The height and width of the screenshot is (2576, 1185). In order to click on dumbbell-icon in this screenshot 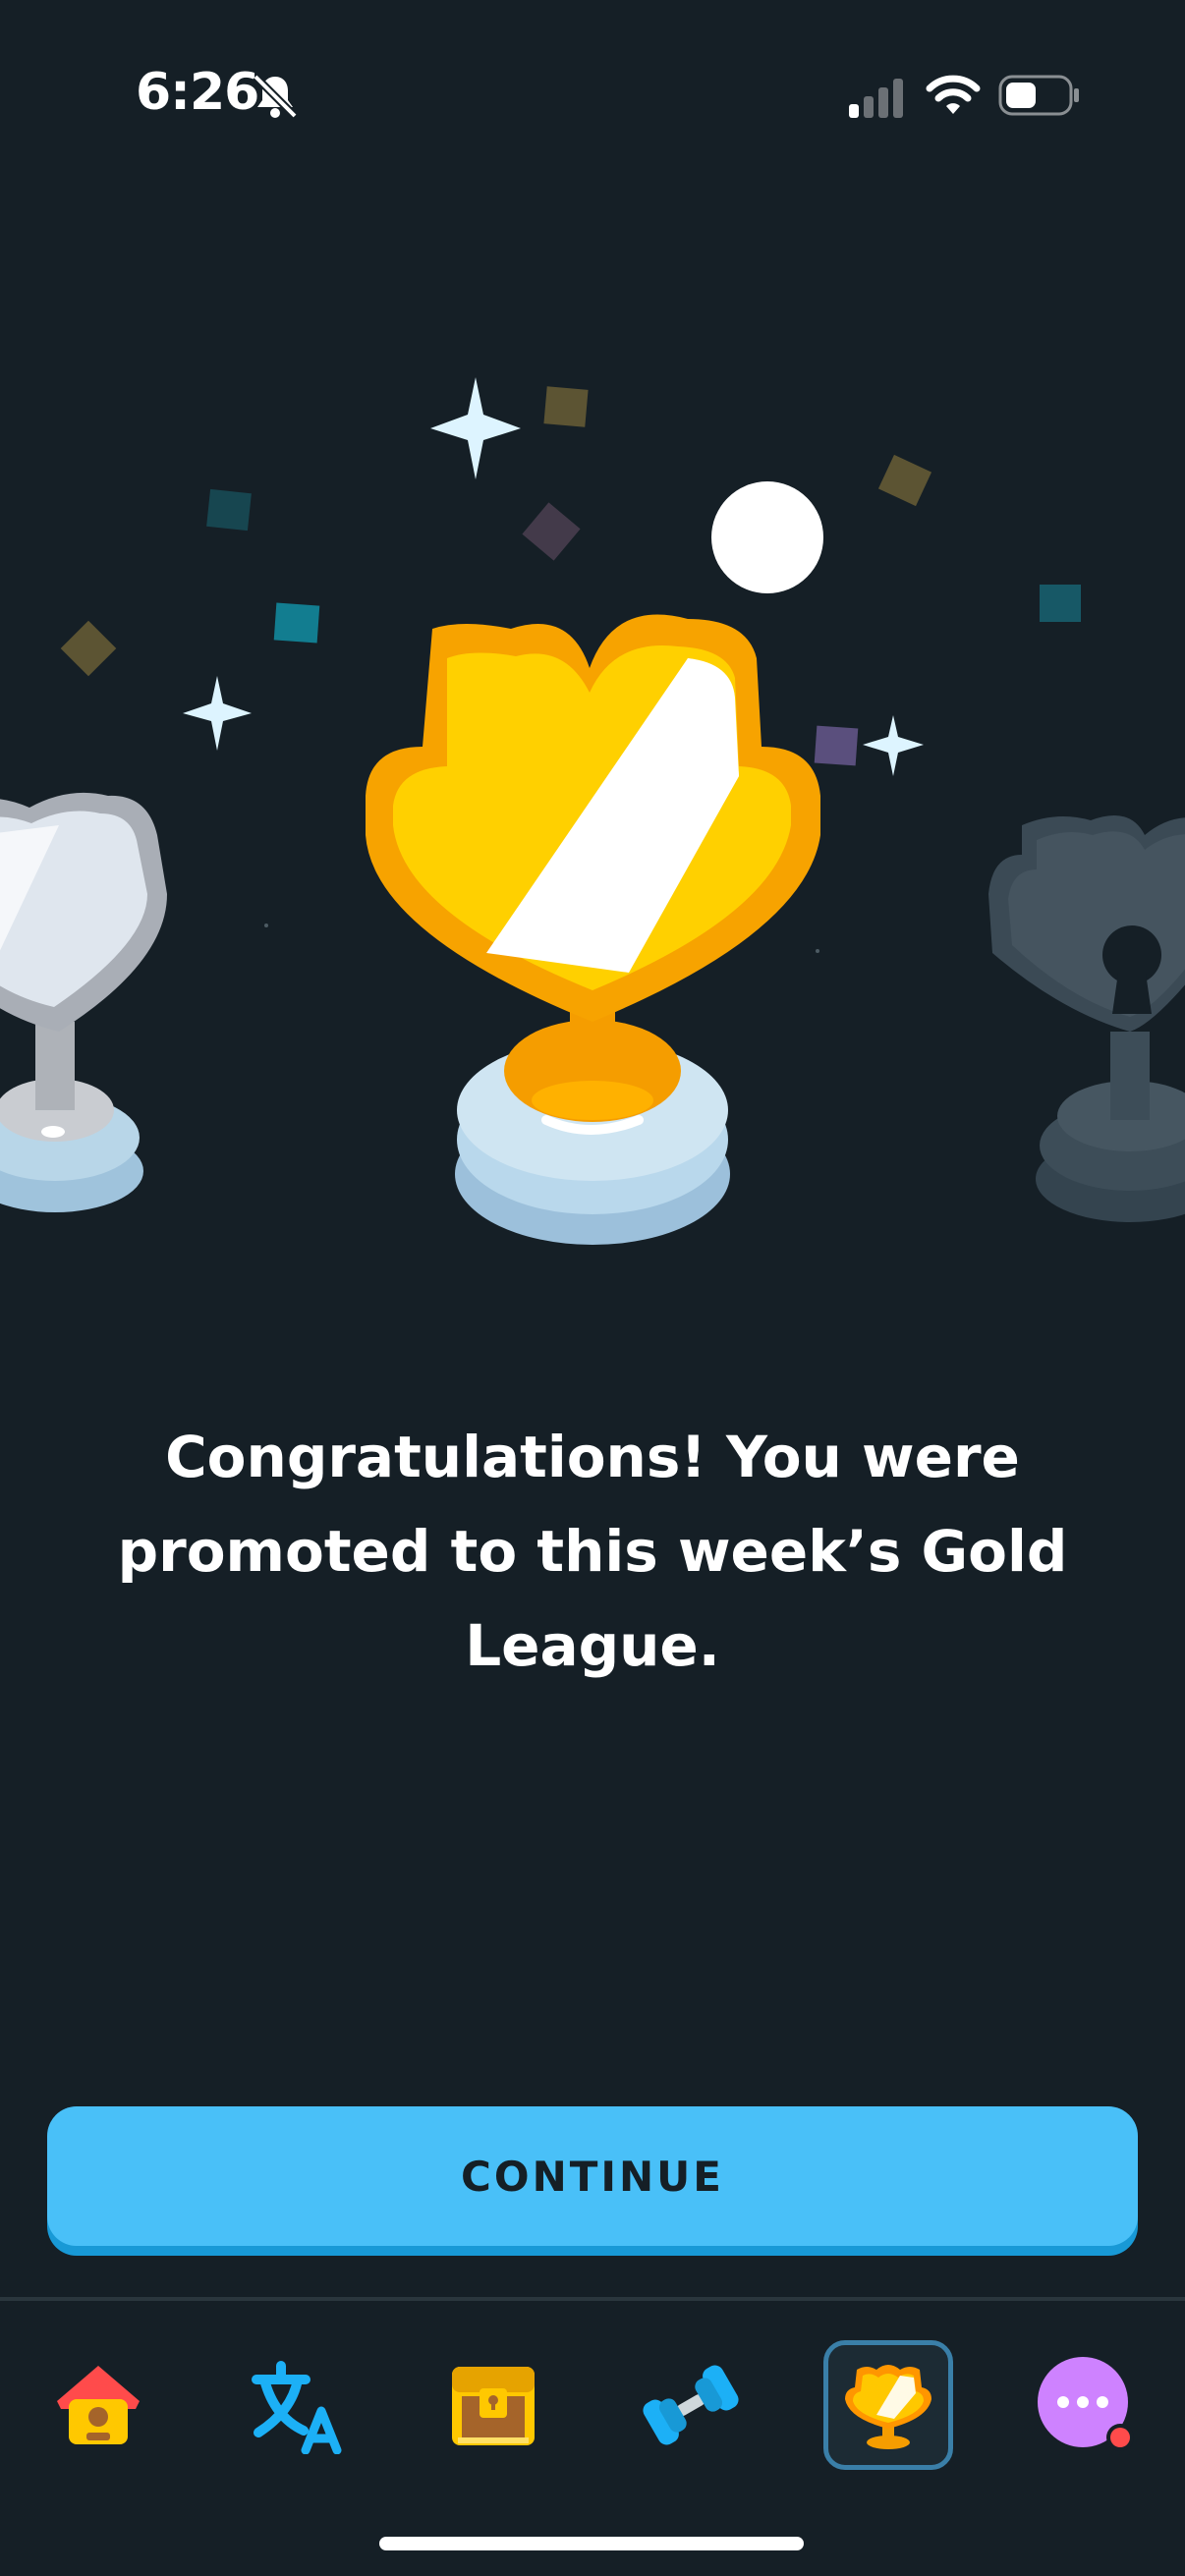, I will do `click(691, 2405)`.